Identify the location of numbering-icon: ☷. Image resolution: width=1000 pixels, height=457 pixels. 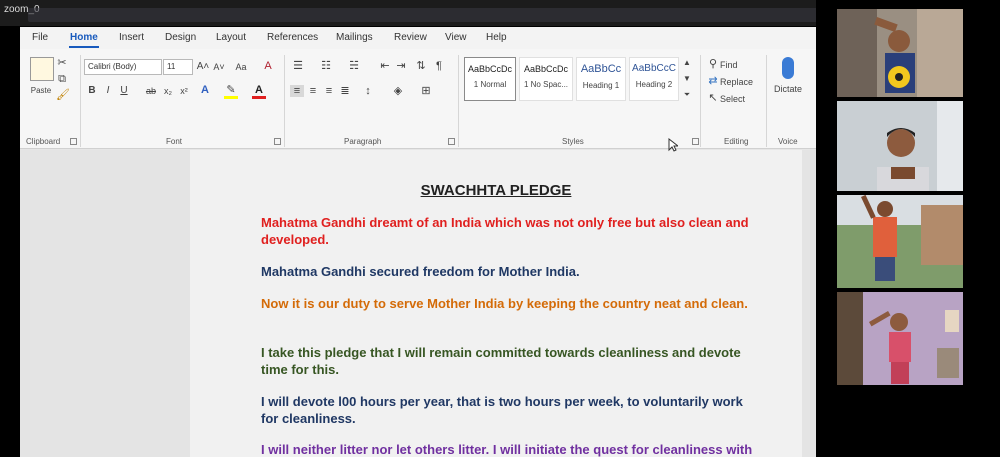
(326, 66).